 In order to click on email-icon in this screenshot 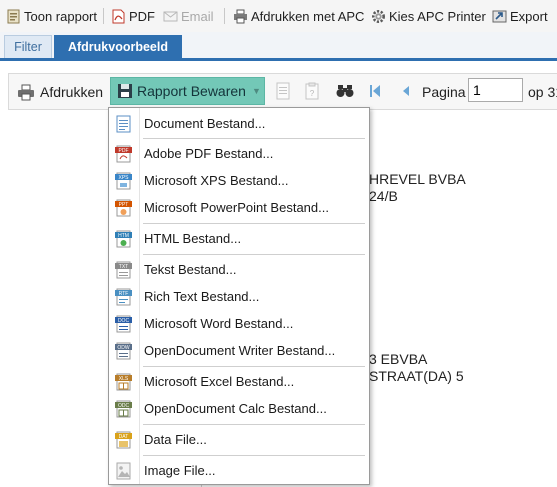, I will do `click(170, 16)`.